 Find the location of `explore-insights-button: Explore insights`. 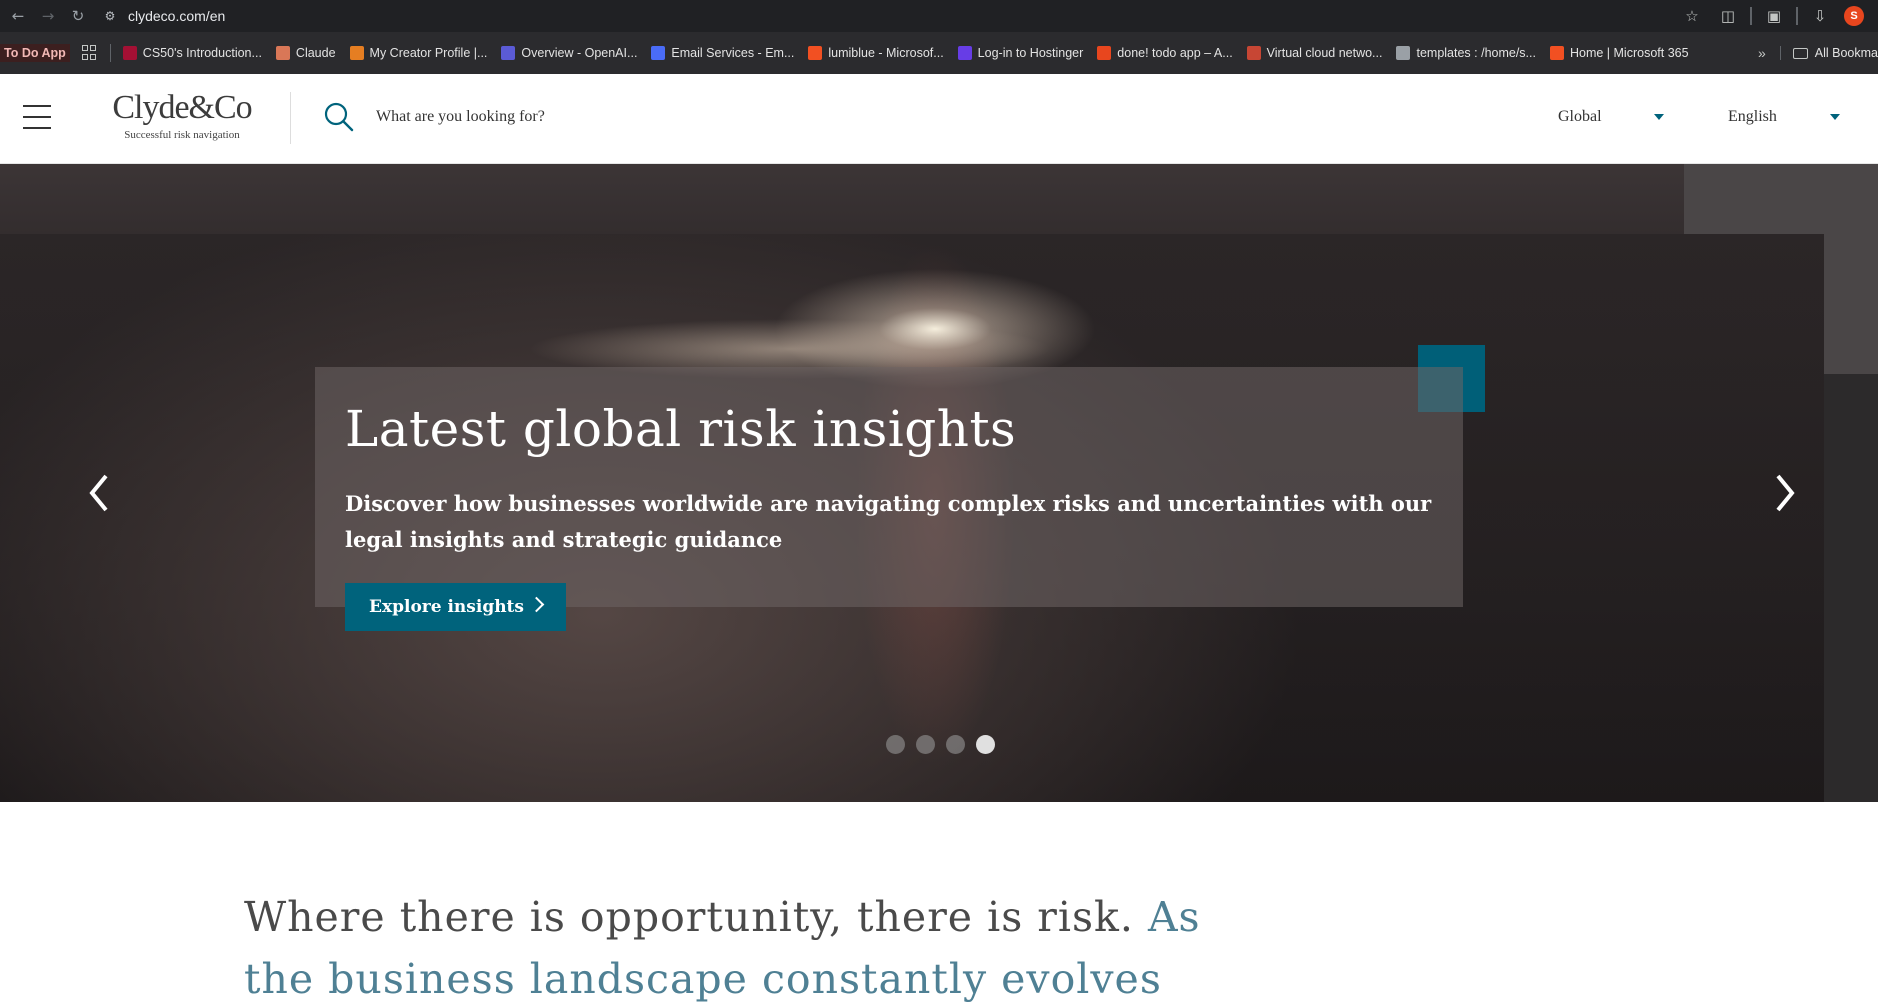

explore-insights-button: Explore insights is located at coordinates (455, 607).